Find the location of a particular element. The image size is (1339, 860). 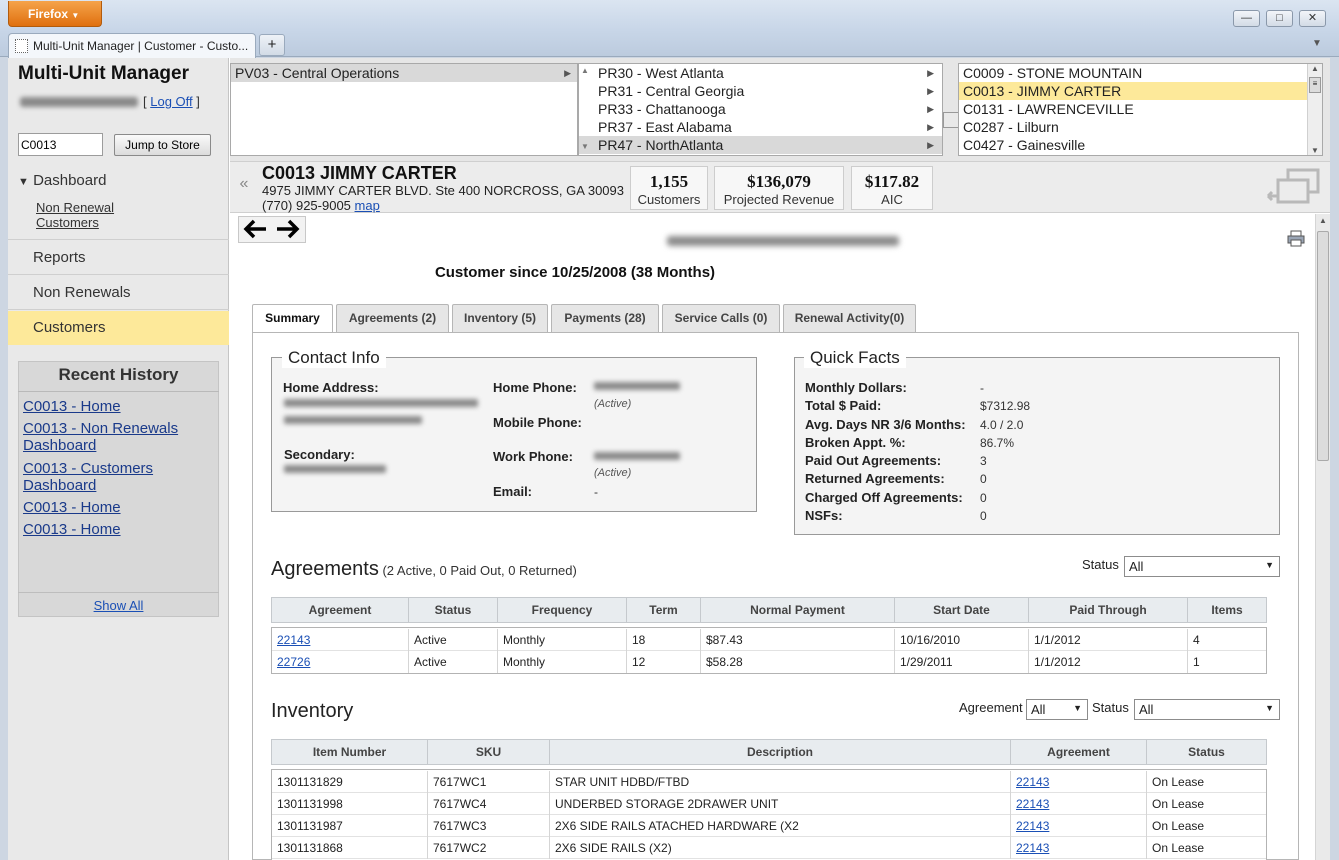

column-header: Paid Through is located at coordinates (1108, 610).